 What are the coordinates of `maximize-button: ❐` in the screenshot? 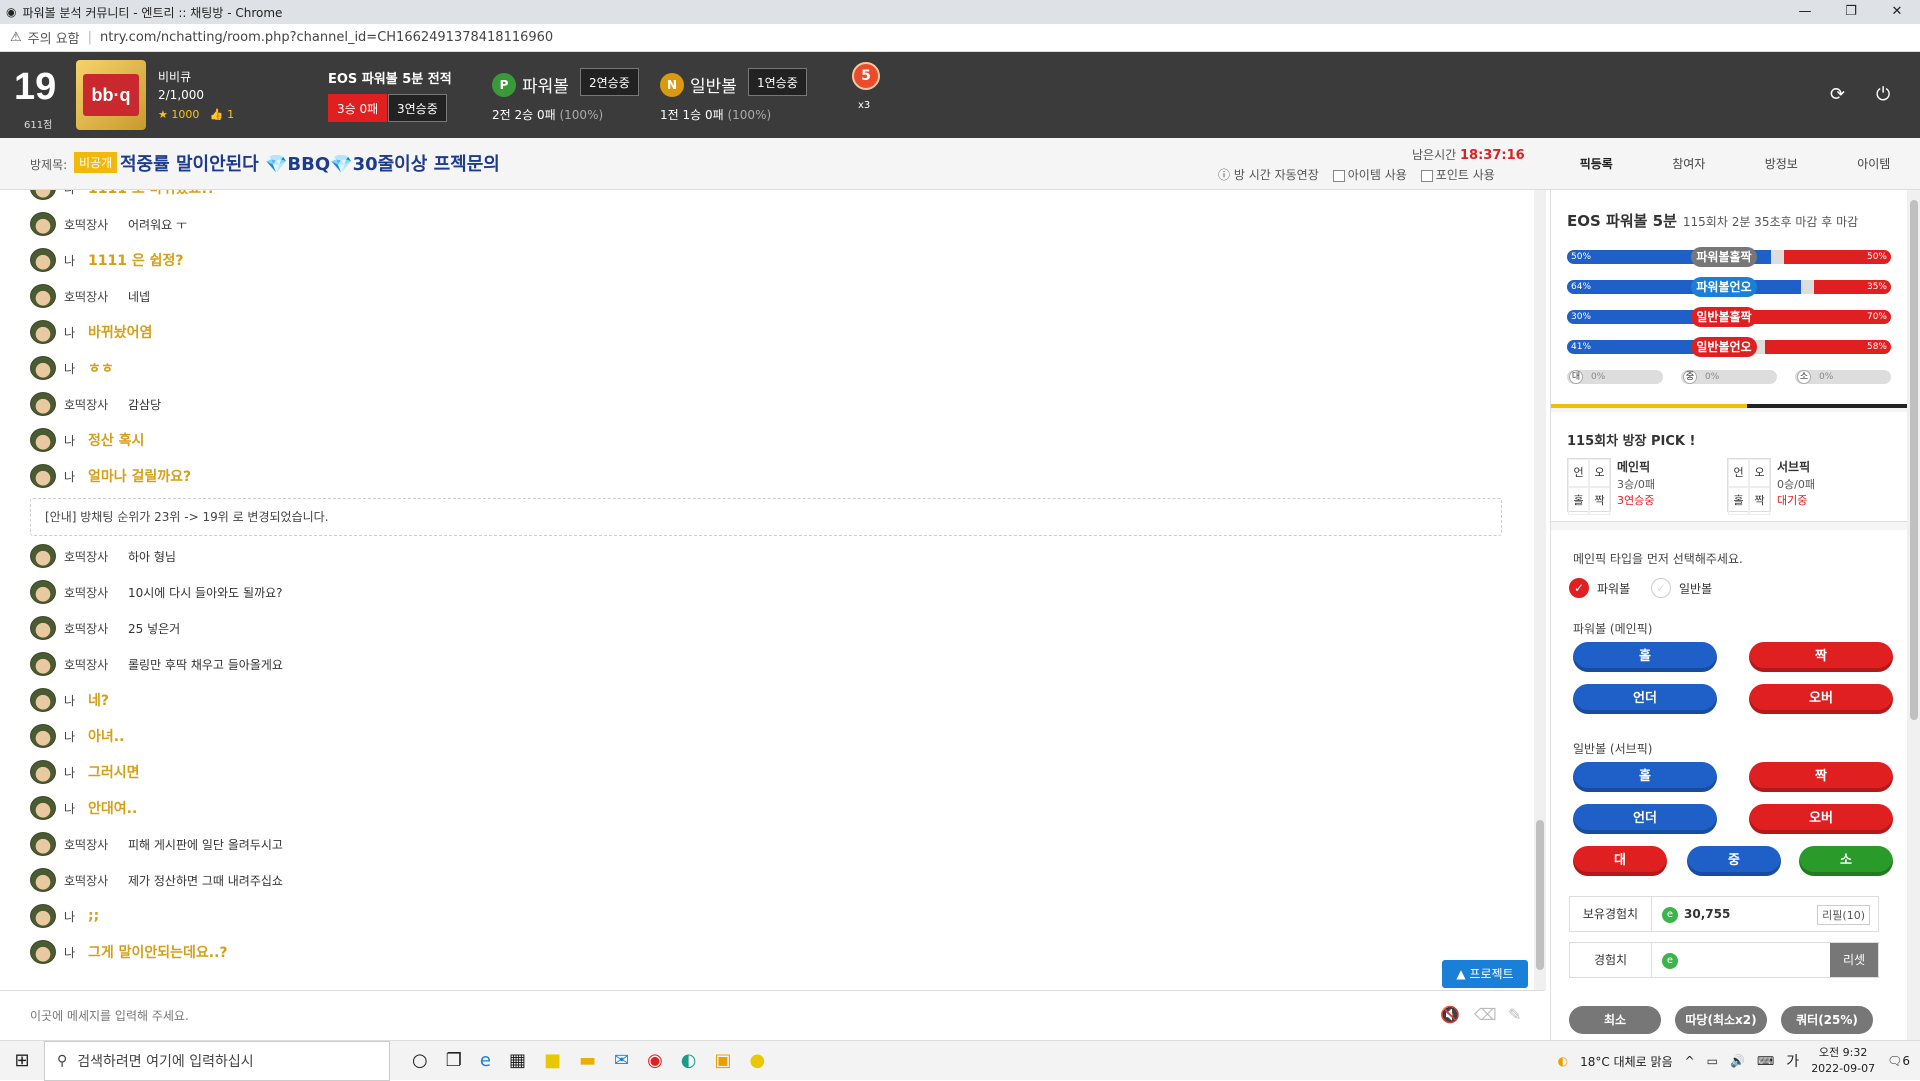 It's located at (1851, 12).